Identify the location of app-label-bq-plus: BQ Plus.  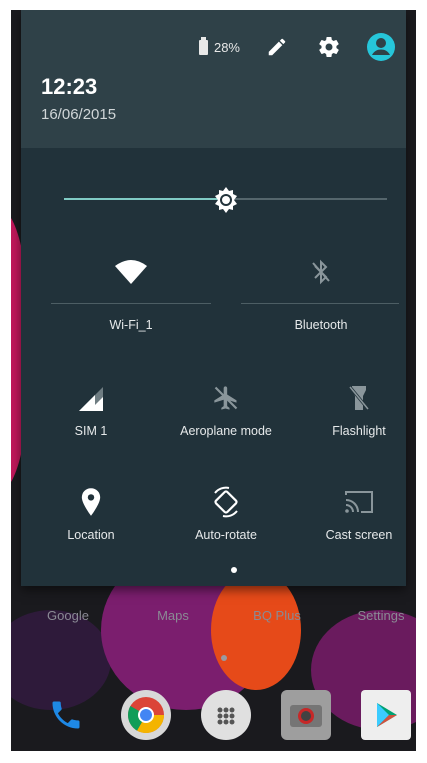
(277, 615).